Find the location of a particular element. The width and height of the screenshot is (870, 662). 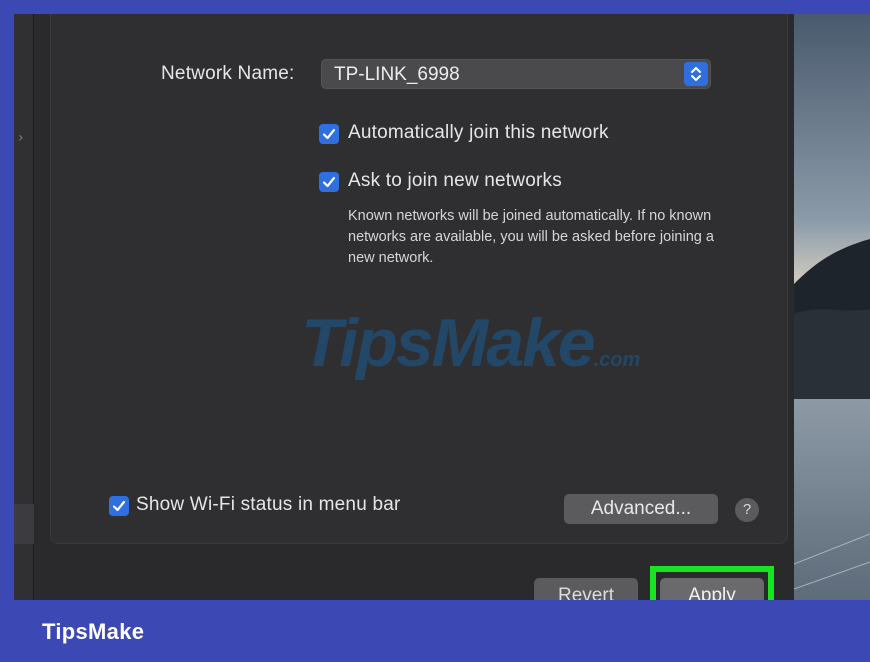

watermark-suffix: .com is located at coordinates (617, 360).